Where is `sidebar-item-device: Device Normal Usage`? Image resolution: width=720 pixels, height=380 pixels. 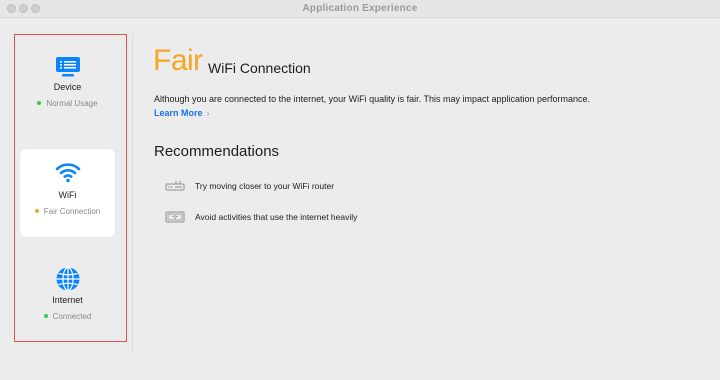
sidebar-item-device: Device Normal Usage is located at coordinates (67, 92).